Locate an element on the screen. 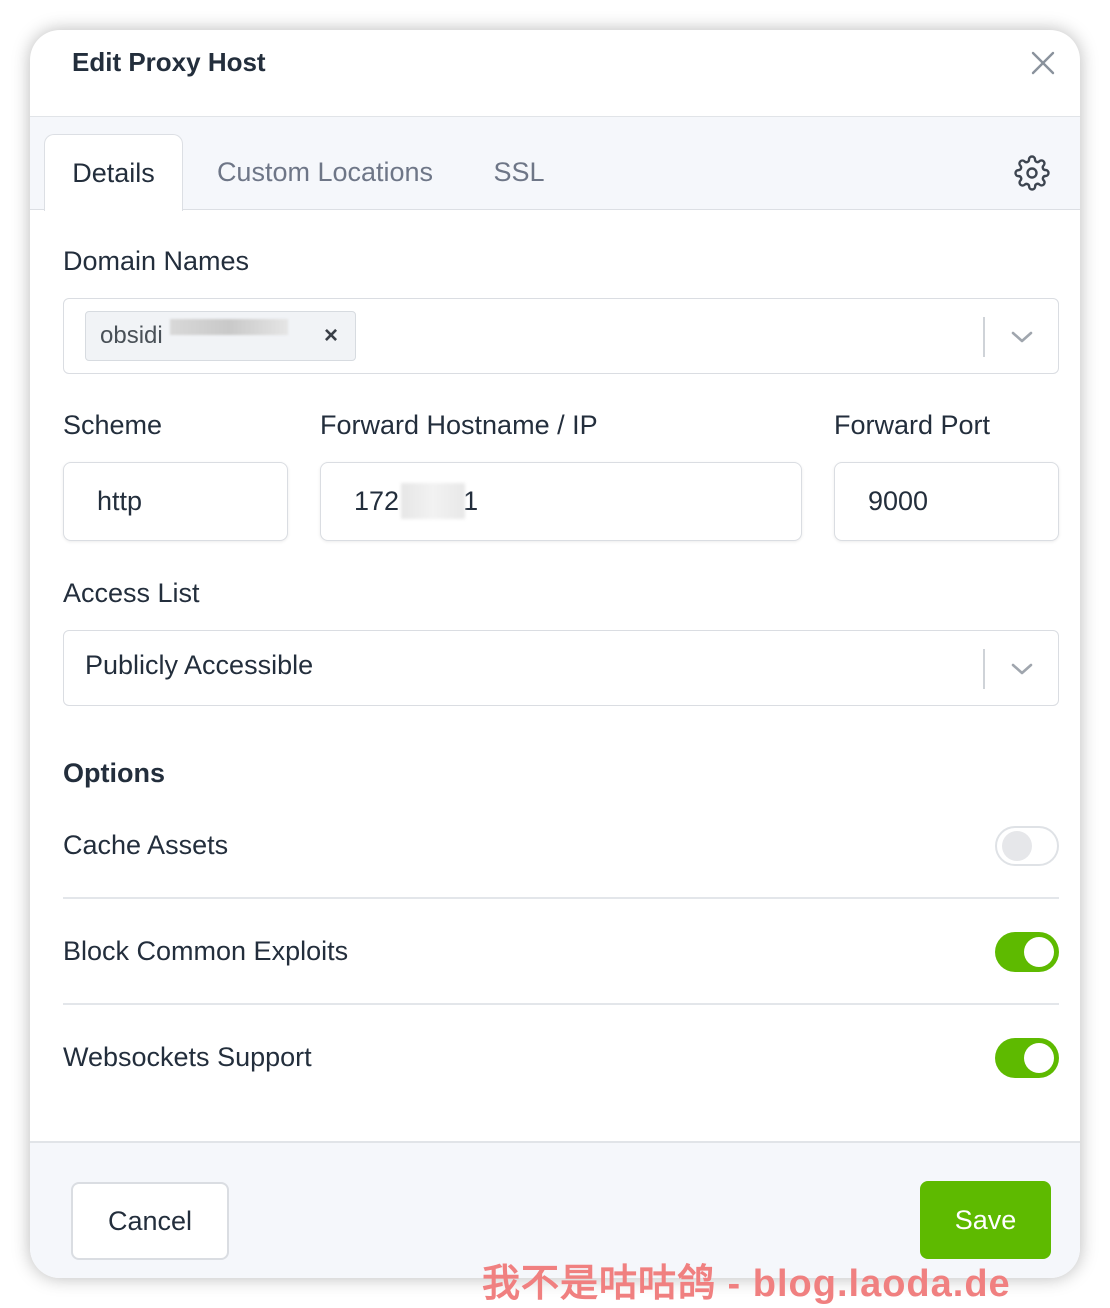  domain-names-label: Domain Names is located at coordinates (156, 261).